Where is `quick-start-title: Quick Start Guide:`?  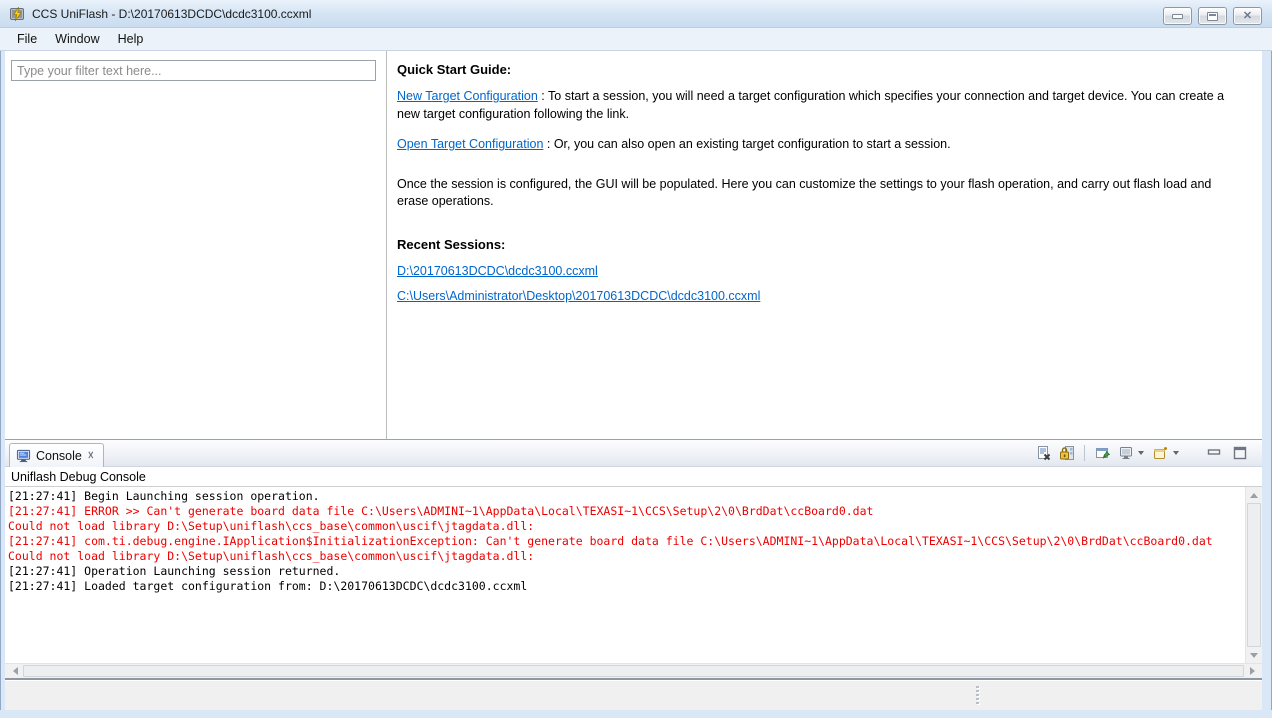
quick-start-title: Quick Start Guide: is located at coordinates (454, 69).